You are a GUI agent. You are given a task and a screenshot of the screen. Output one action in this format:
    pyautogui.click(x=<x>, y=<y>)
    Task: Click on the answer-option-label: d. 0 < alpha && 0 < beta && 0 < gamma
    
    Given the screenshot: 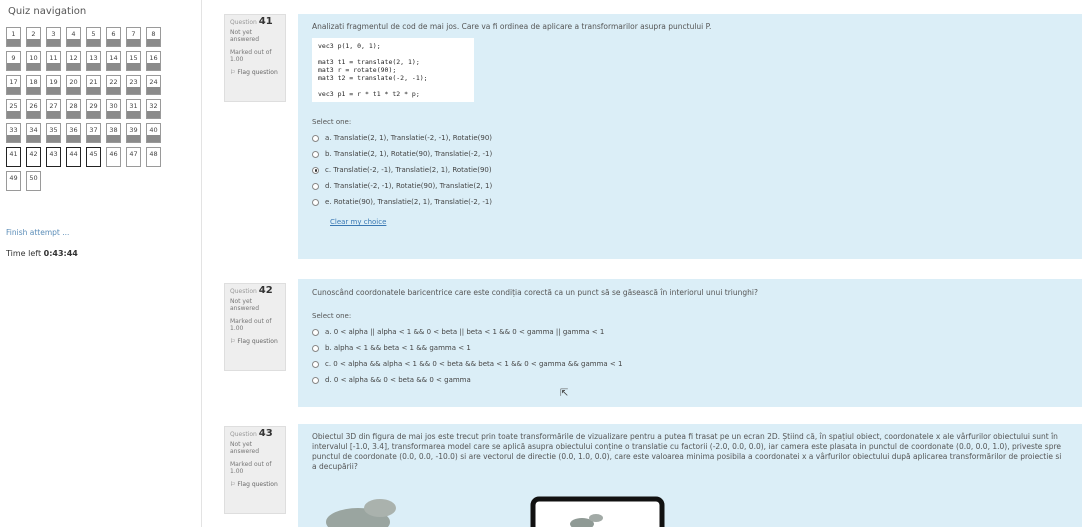 What is the action you would take?
    pyautogui.click(x=398, y=380)
    